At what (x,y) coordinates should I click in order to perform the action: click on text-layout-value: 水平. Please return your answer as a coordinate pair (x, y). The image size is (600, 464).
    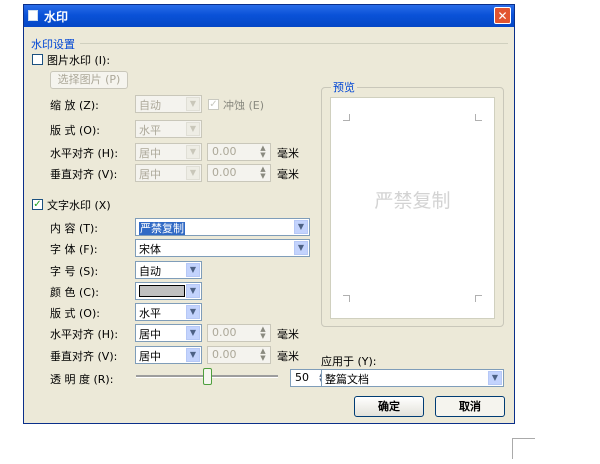
    Looking at the image, I should click on (150, 313).